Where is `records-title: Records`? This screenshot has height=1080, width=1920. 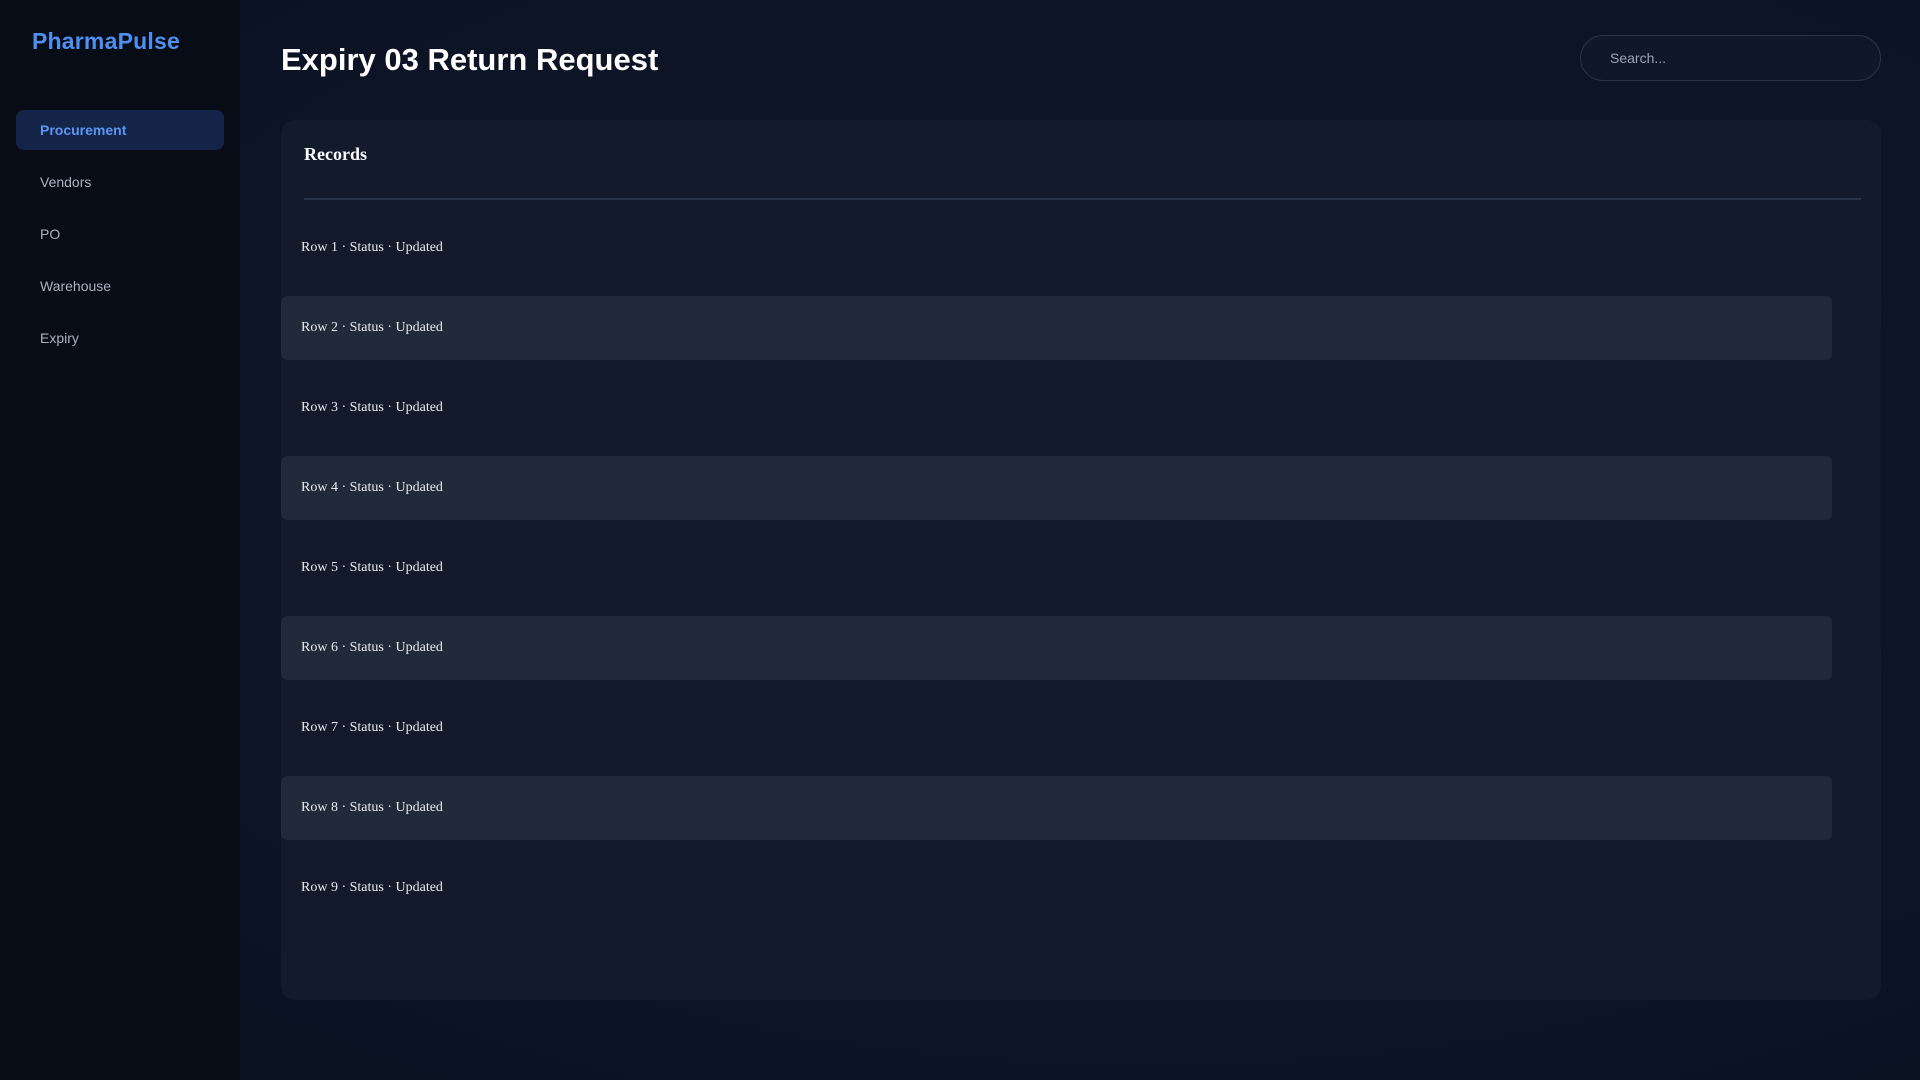 records-title: Records is located at coordinates (335, 154).